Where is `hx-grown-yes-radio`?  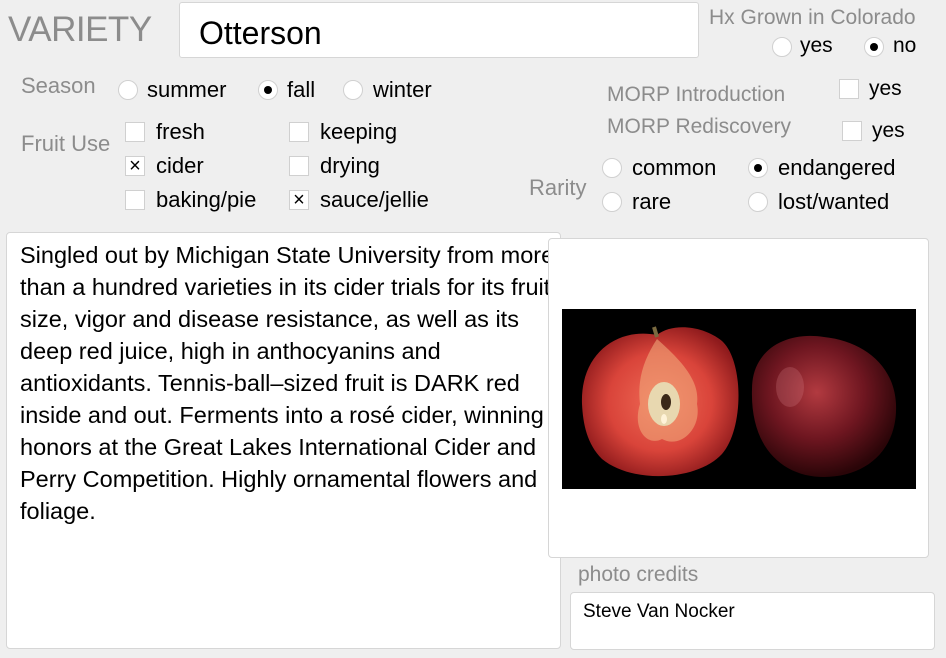 hx-grown-yes-radio is located at coordinates (782, 47).